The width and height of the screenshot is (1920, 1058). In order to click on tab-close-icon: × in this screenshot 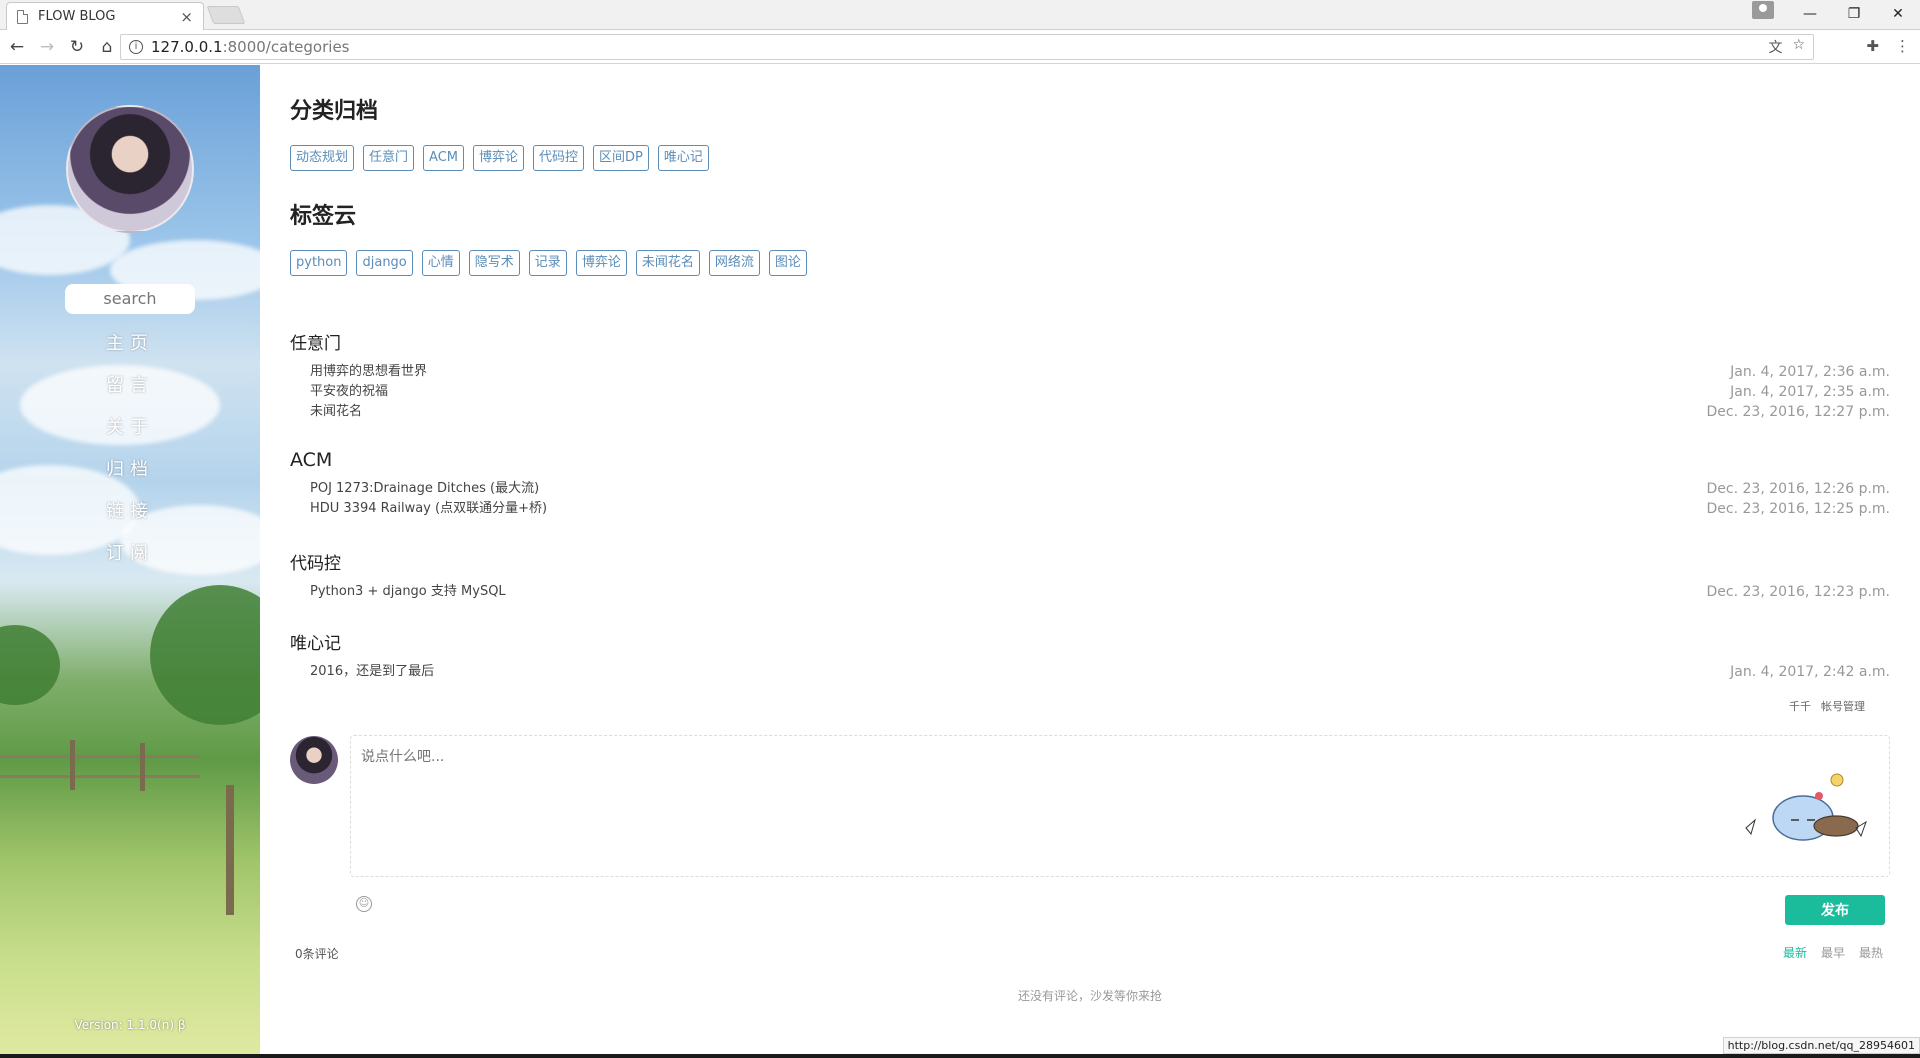, I will do `click(186, 17)`.